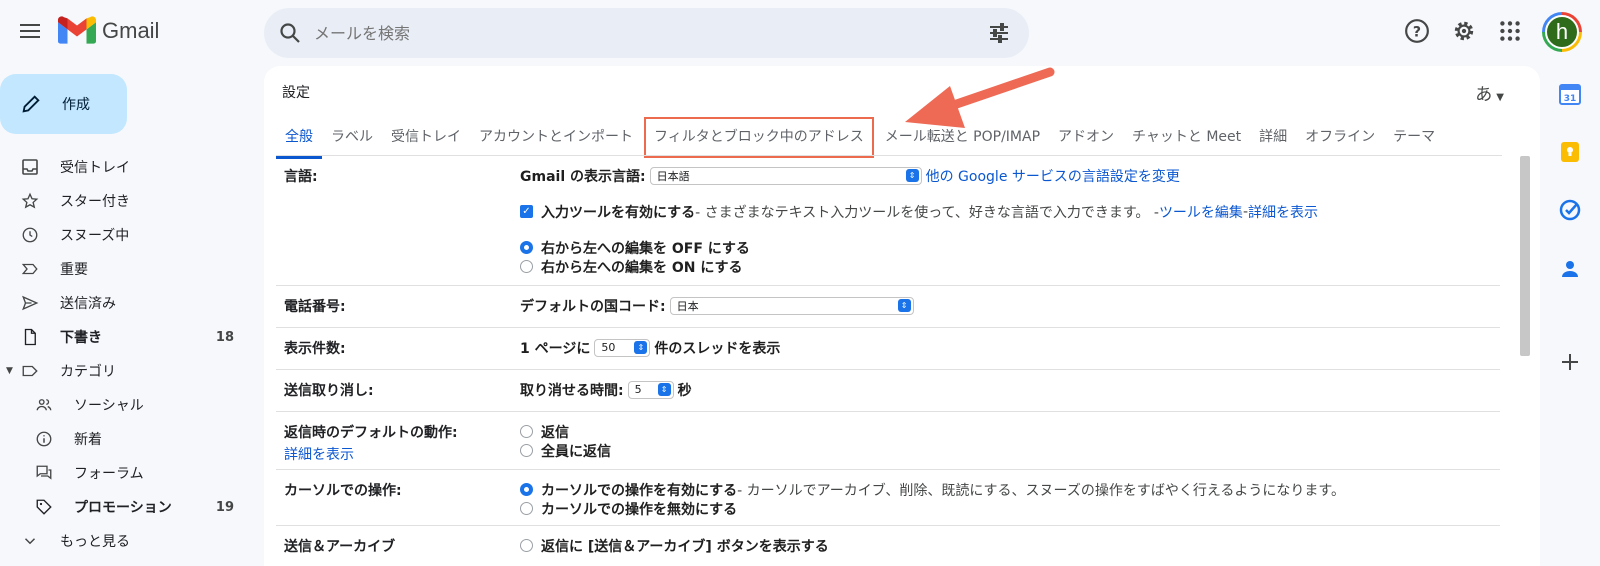 The height and width of the screenshot is (566, 1600). What do you see at coordinates (593, 306) in the screenshot?
I see `country-code-label: デフォルトの国コード:` at bounding box center [593, 306].